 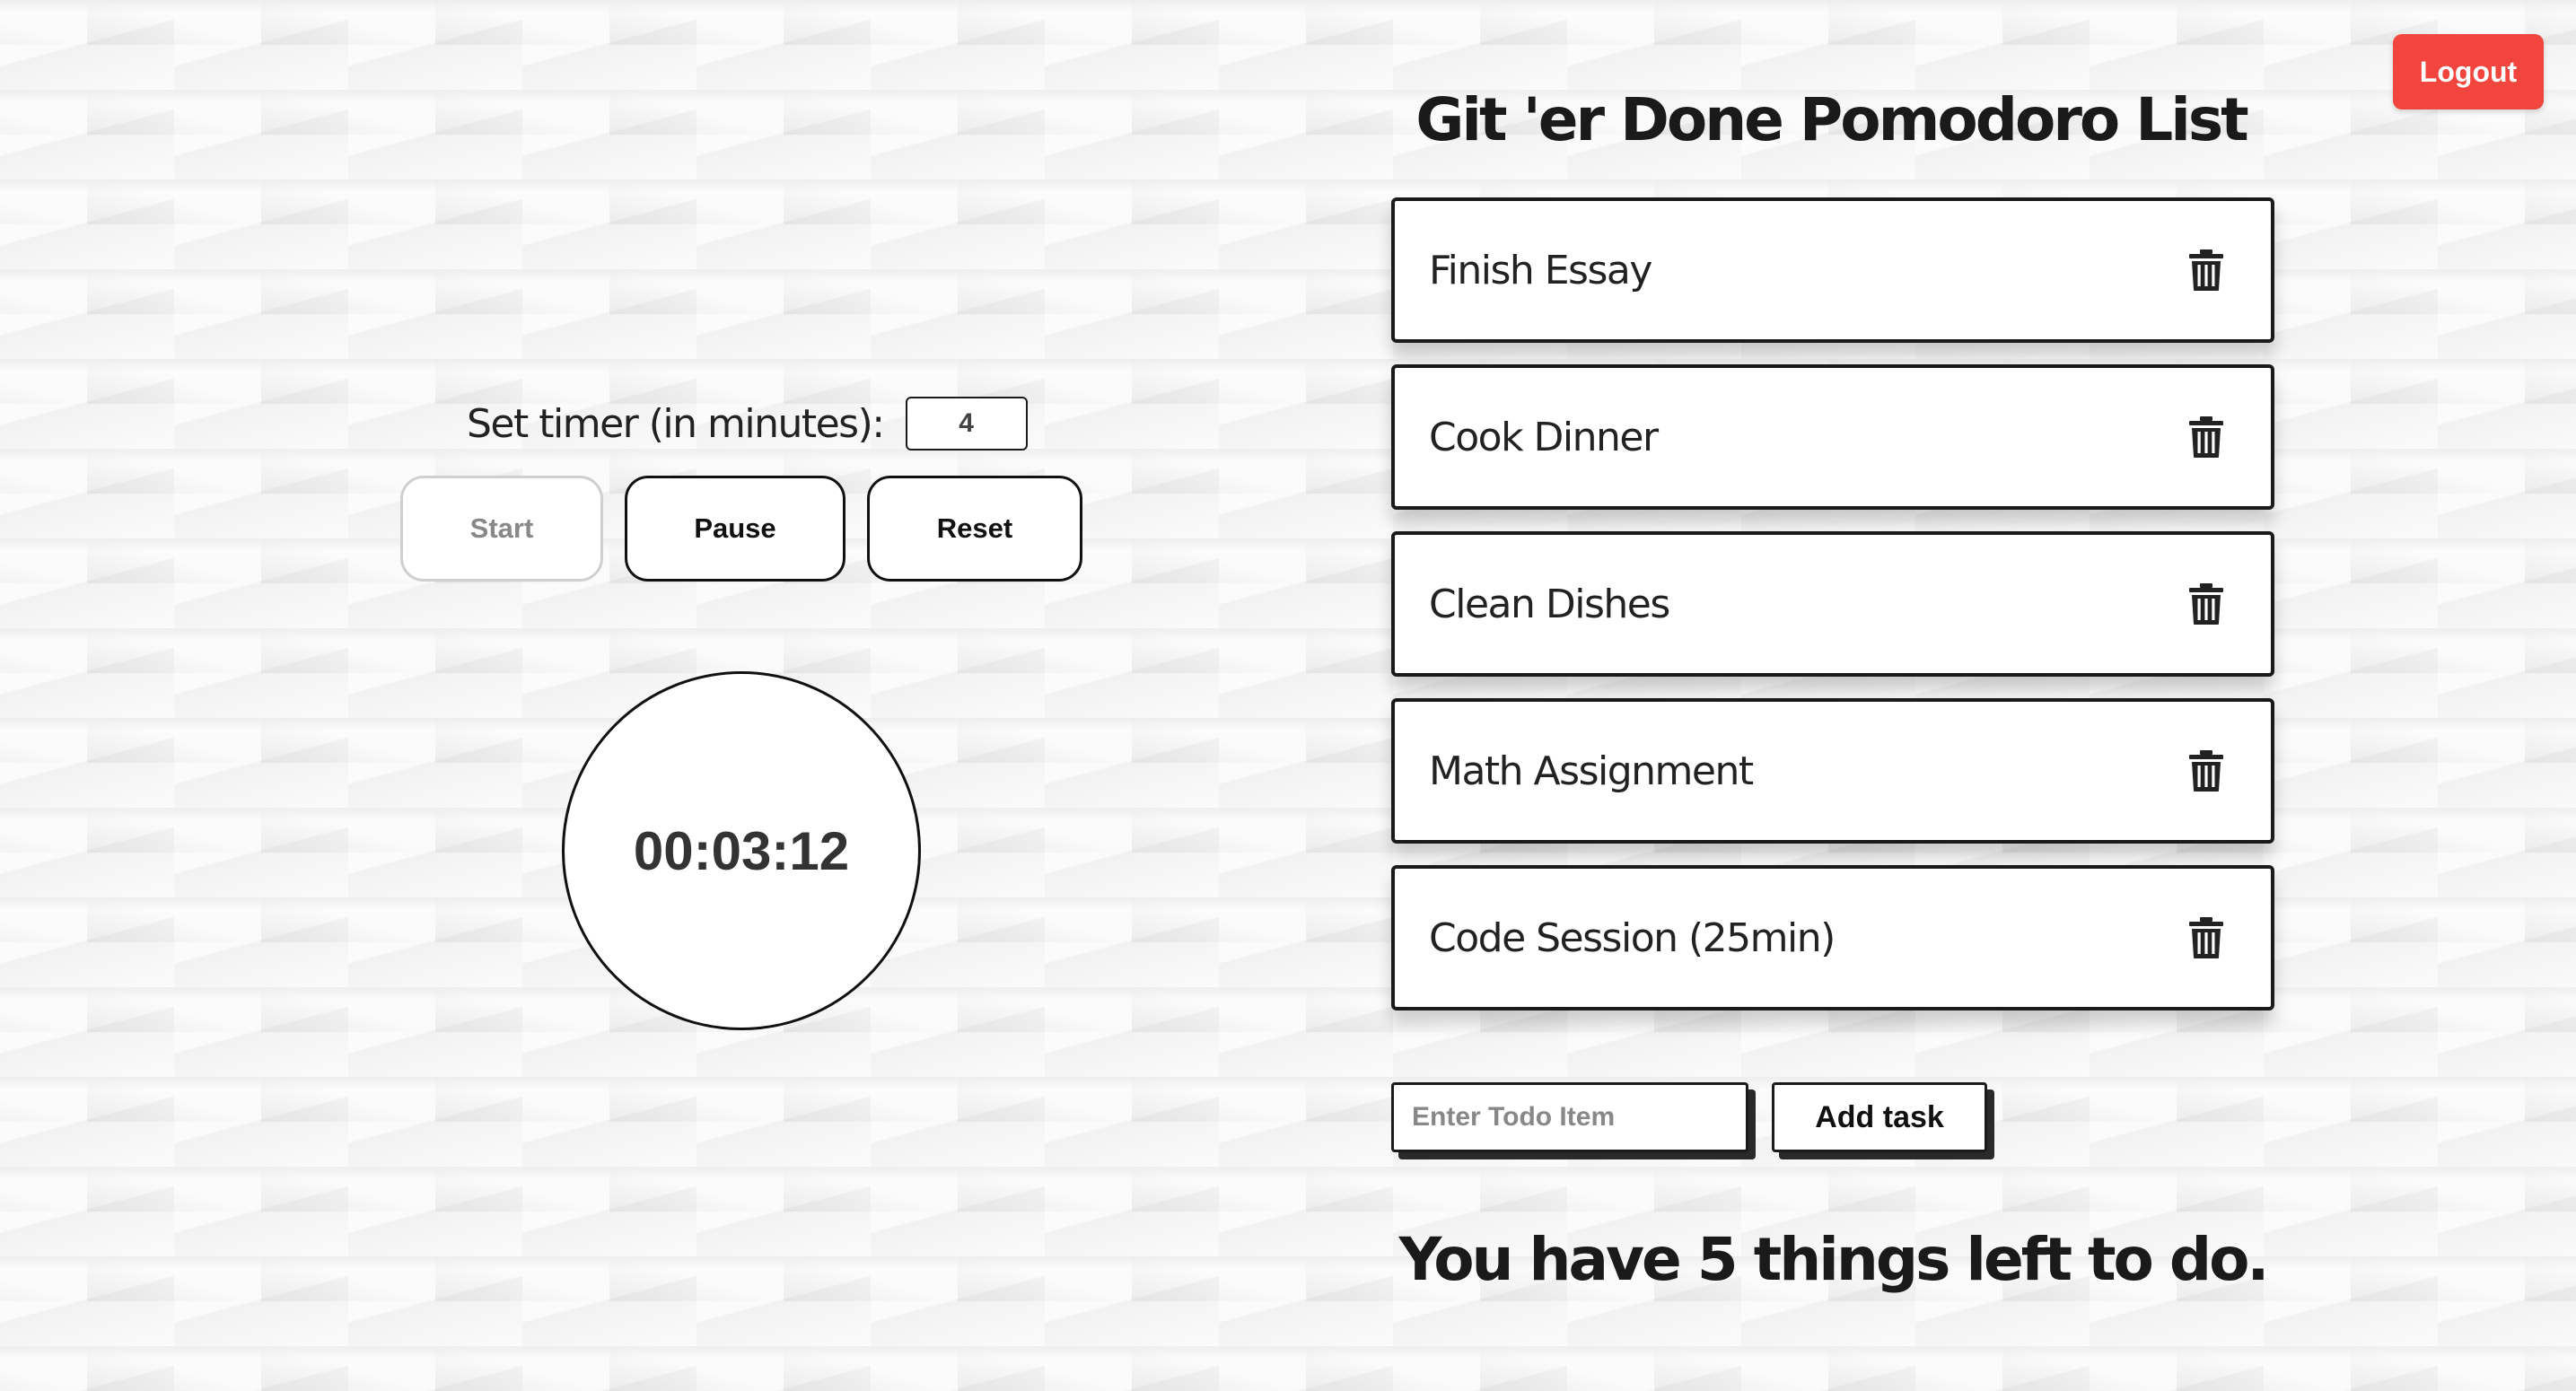 I want to click on timer-setting-row: Set timer (in minutes):, so click(x=747, y=423).